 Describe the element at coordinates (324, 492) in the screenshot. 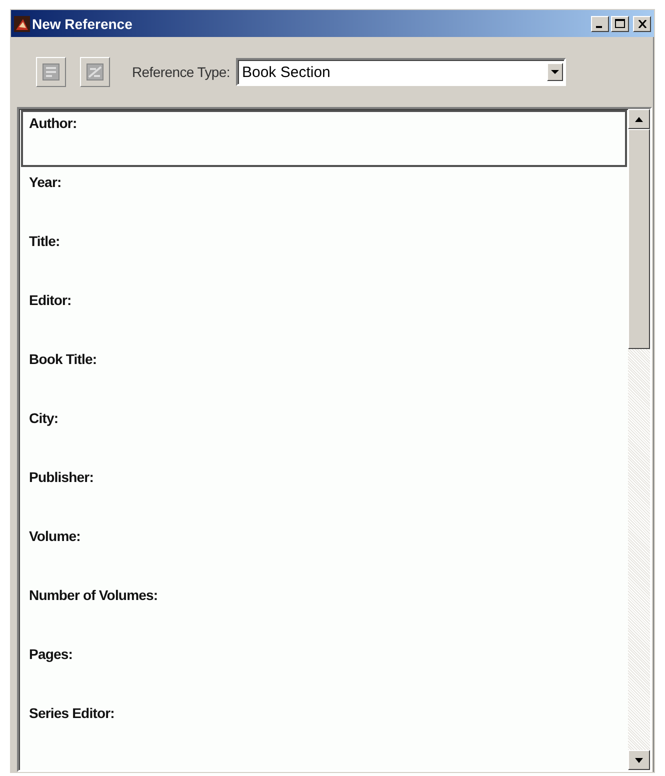

I see `field-row: Publisher:` at that location.